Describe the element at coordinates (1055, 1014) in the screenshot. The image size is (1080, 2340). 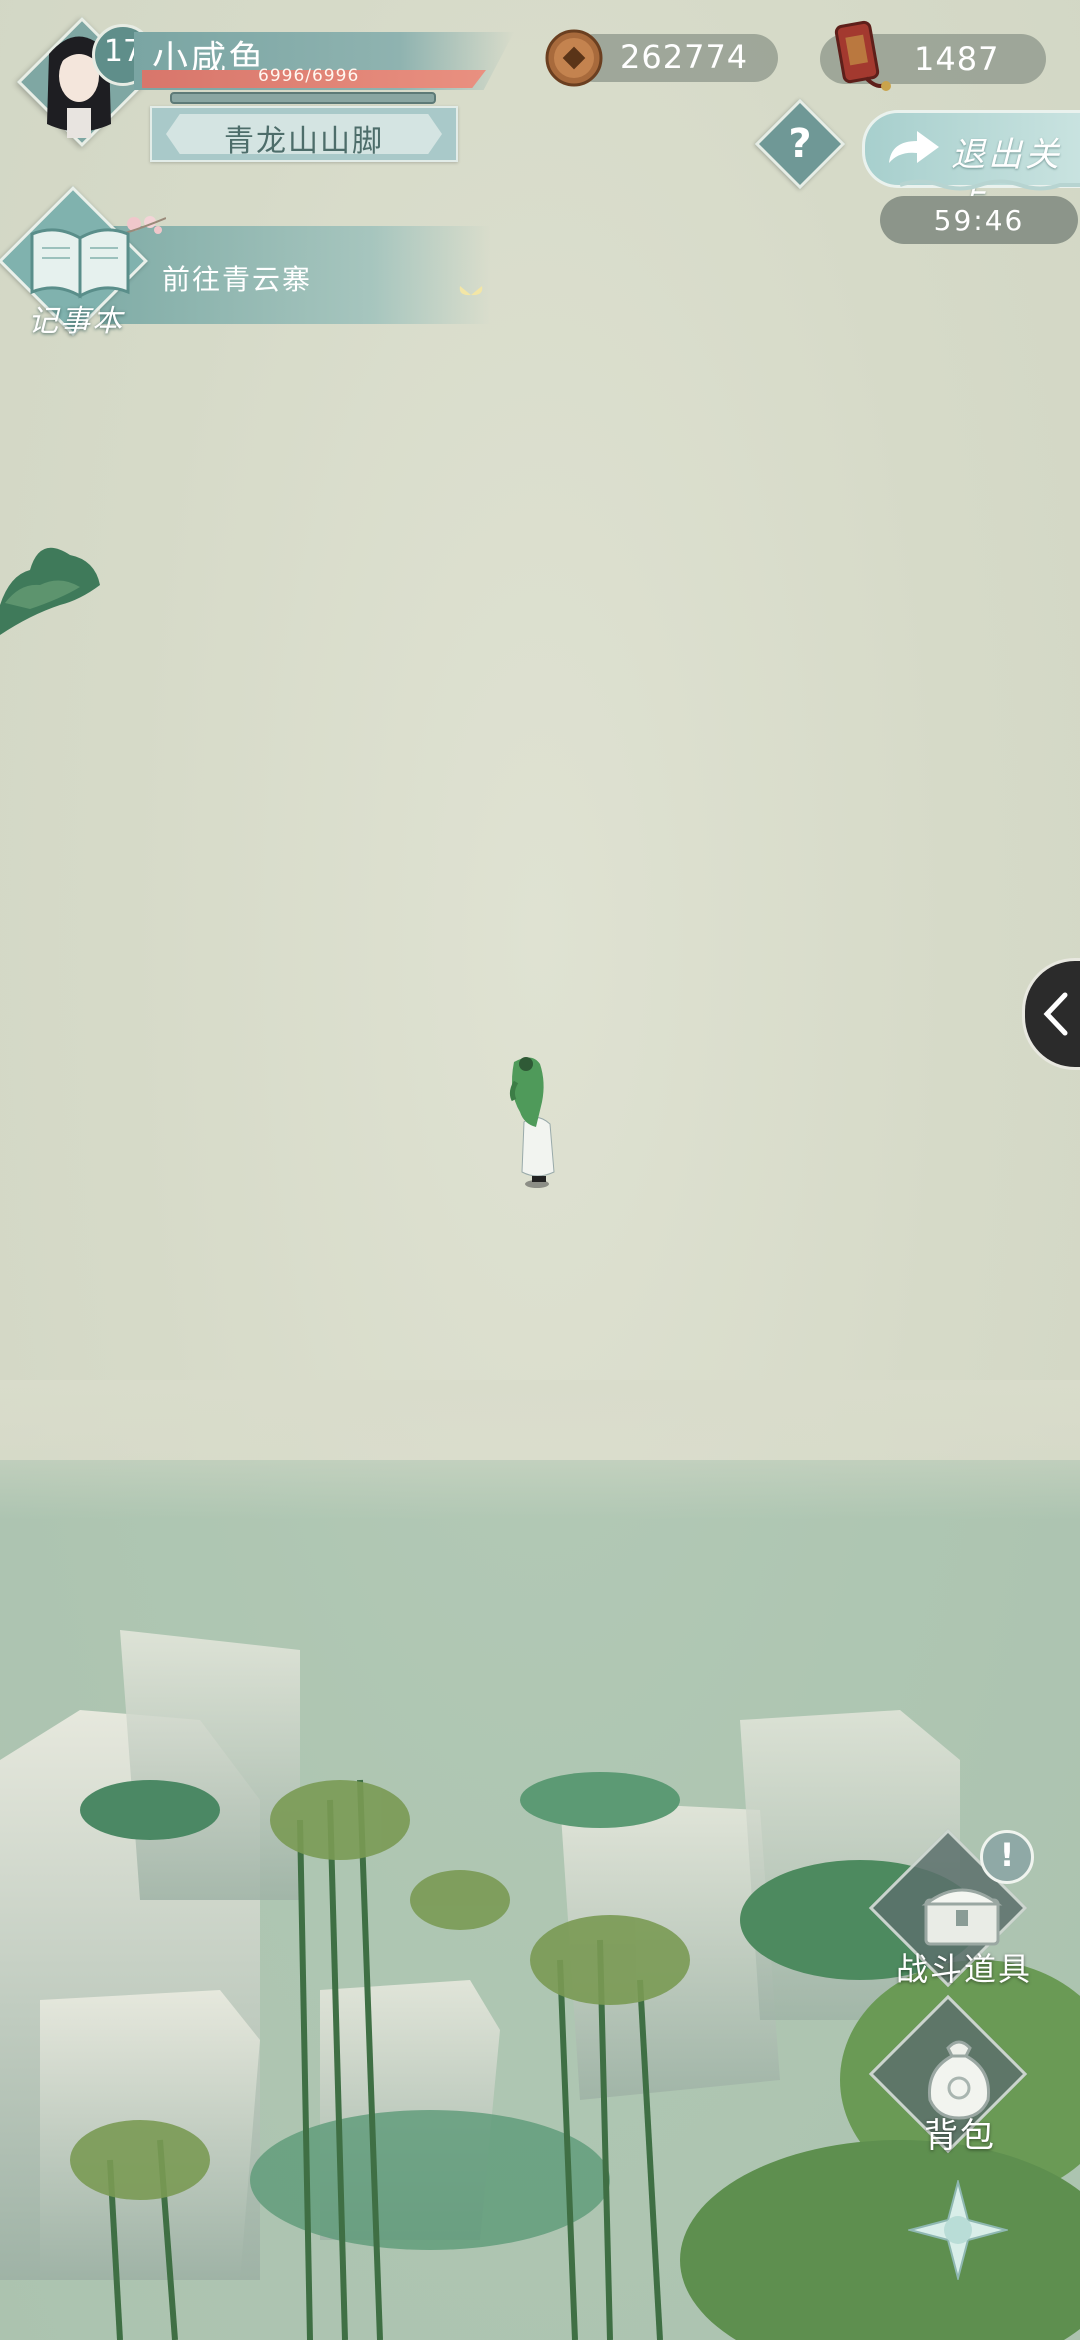
I see `chevron-left-icon` at that location.